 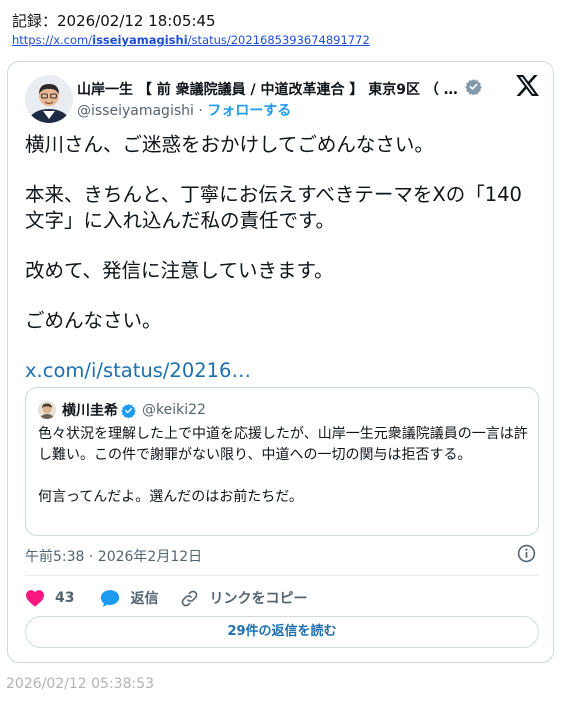 What do you see at coordinates (65, 598) in the screenshot?
I see `like-count: 43` at bounding box center [65, 598].